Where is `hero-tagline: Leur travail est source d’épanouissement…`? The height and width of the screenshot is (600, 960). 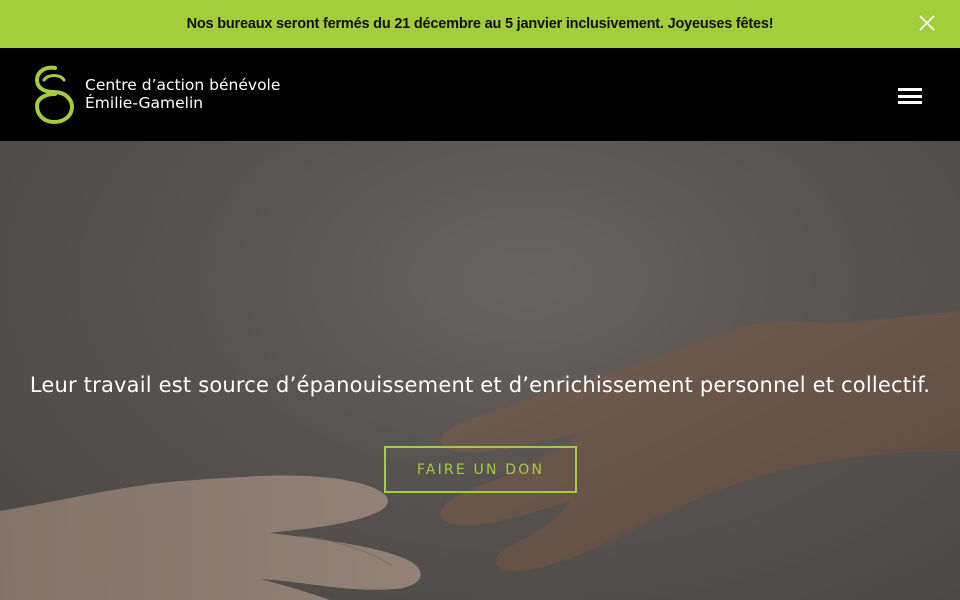
hero-tagline: Leur travail est source d’épanouissement… is located at coordinates (480, 385).